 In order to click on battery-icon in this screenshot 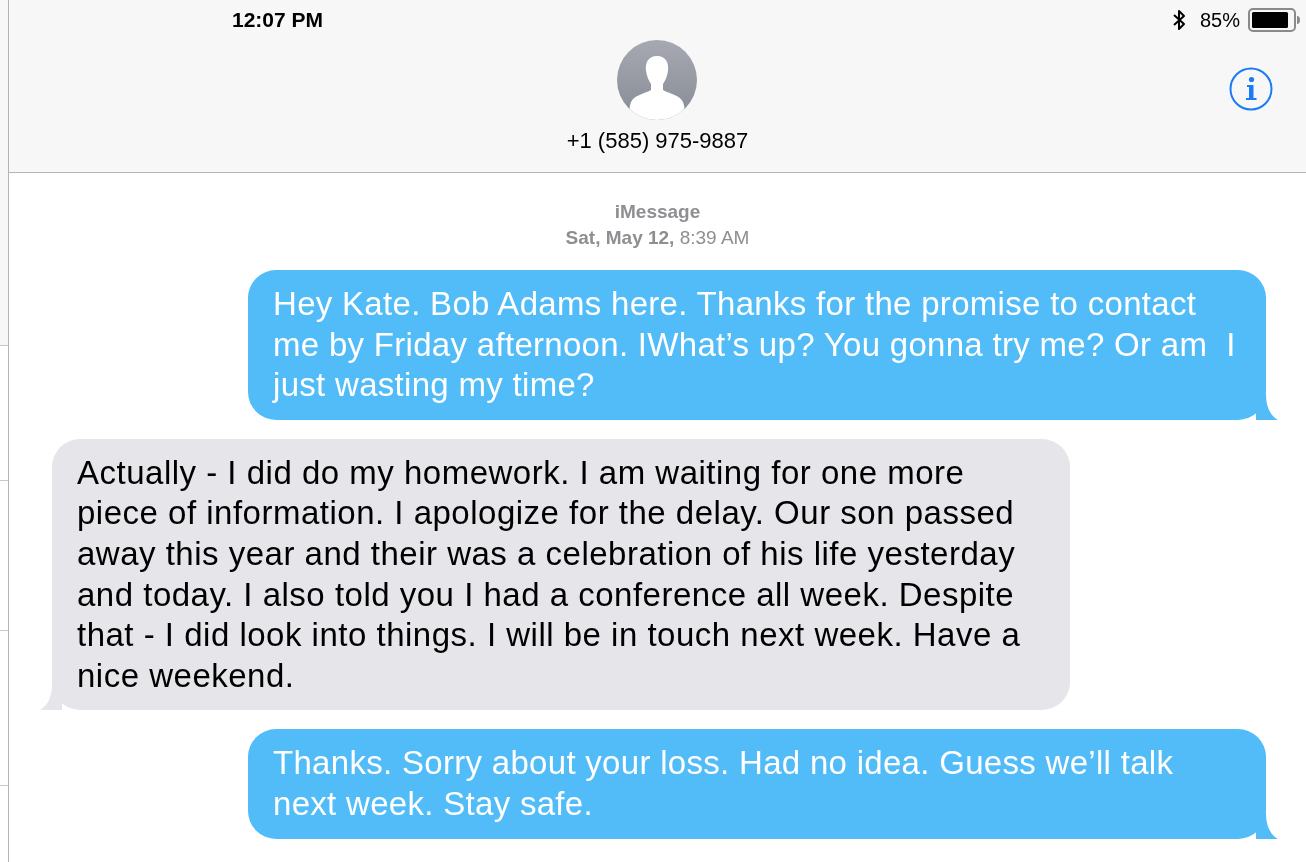, I will do `click(1274, 20)`.